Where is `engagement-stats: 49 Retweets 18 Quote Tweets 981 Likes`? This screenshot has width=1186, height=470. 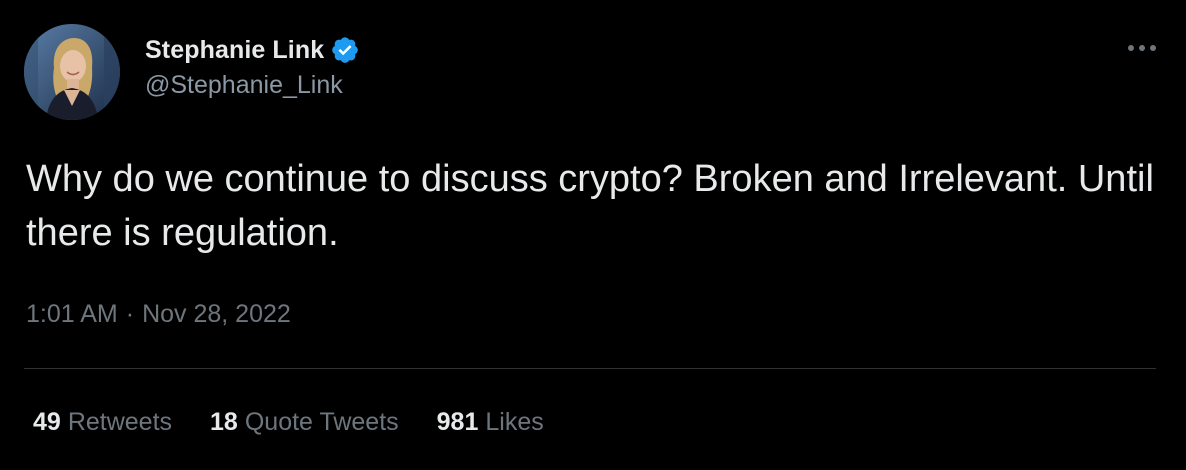
engagement-stats: 49 Retweets 18 Quote Tweets 981 Likes is located at coordinates (307, 422).